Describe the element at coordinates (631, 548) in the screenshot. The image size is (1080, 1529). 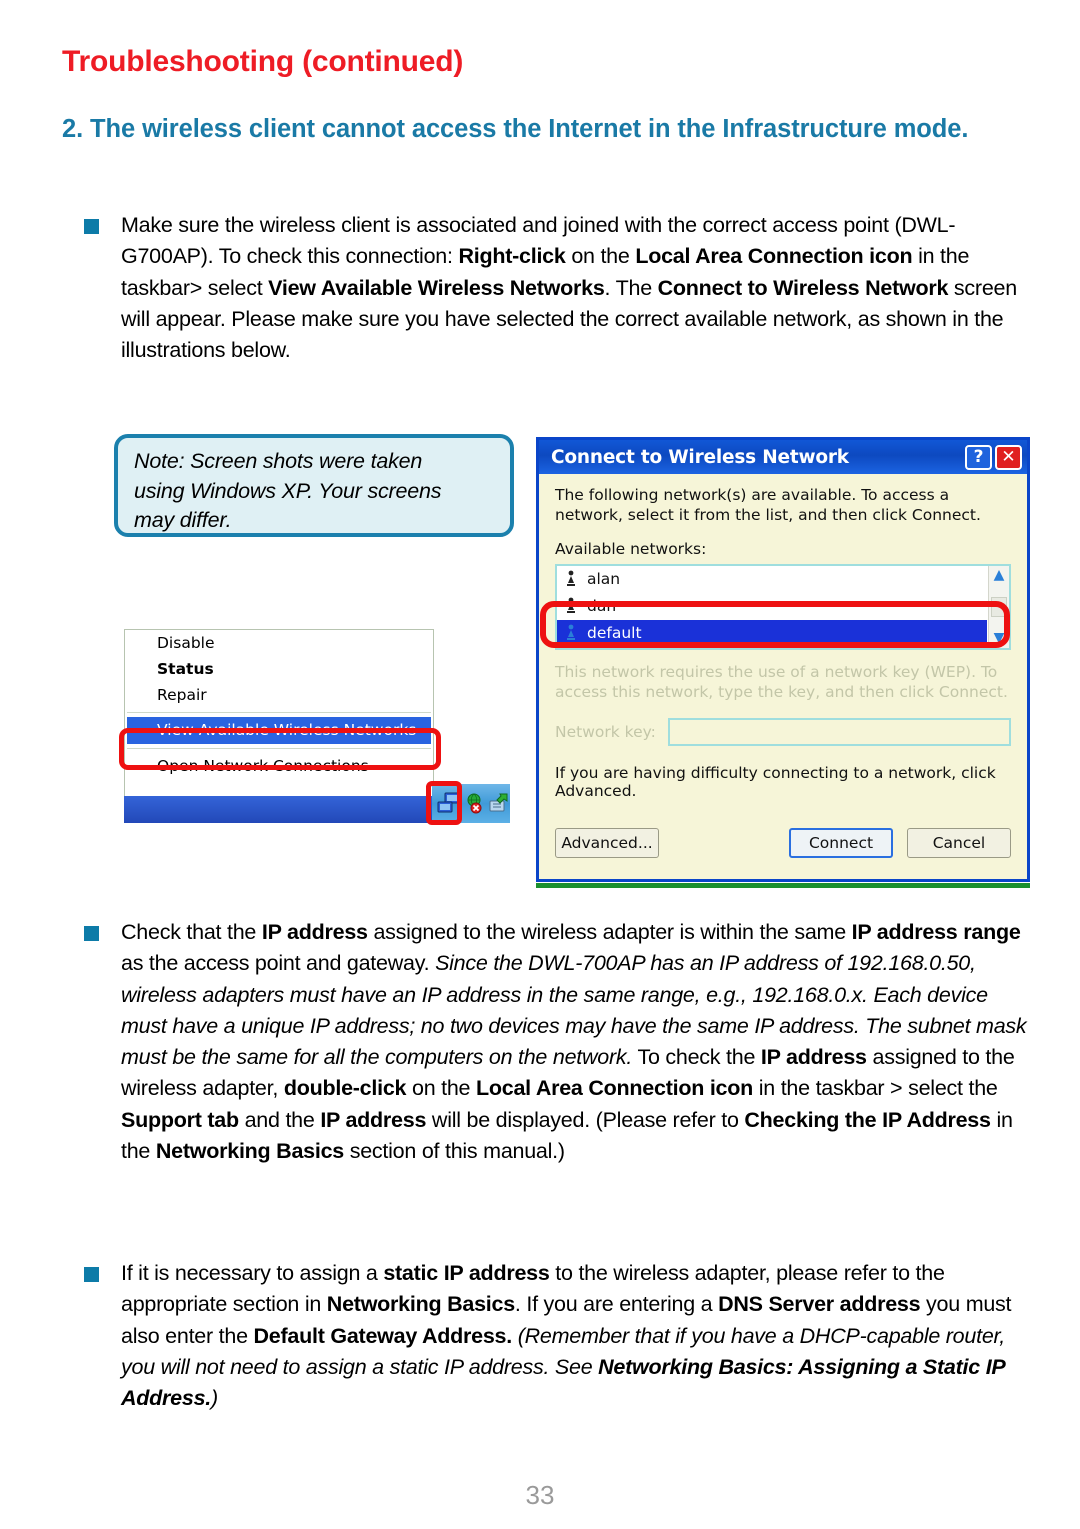
I see `available-networks-label: Available networks:` at that location.